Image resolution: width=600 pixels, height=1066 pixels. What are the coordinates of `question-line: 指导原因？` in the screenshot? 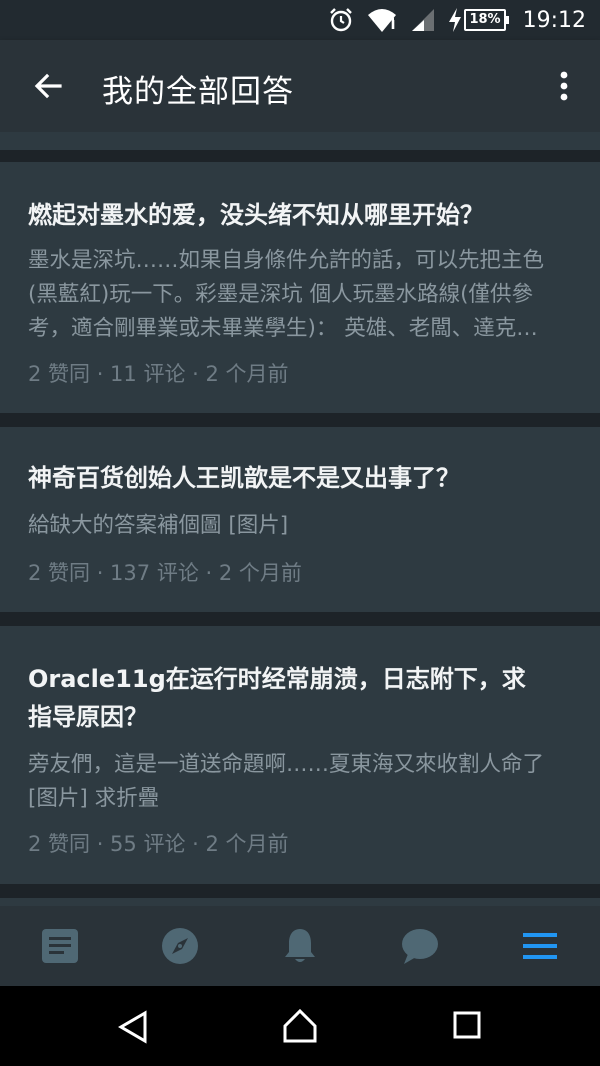 It's located at (88, 717).